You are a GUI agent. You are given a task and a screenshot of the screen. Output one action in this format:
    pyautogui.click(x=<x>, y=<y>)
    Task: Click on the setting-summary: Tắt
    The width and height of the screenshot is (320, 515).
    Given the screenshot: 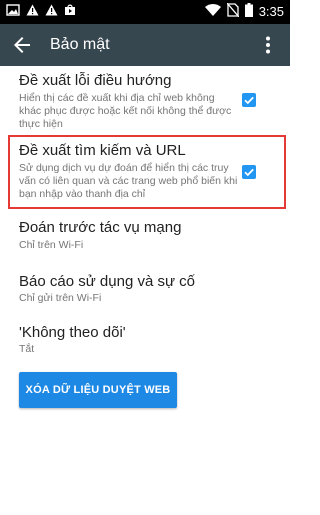 What is the action you would take?
    pyautogui.click(x=27, y=349)
    